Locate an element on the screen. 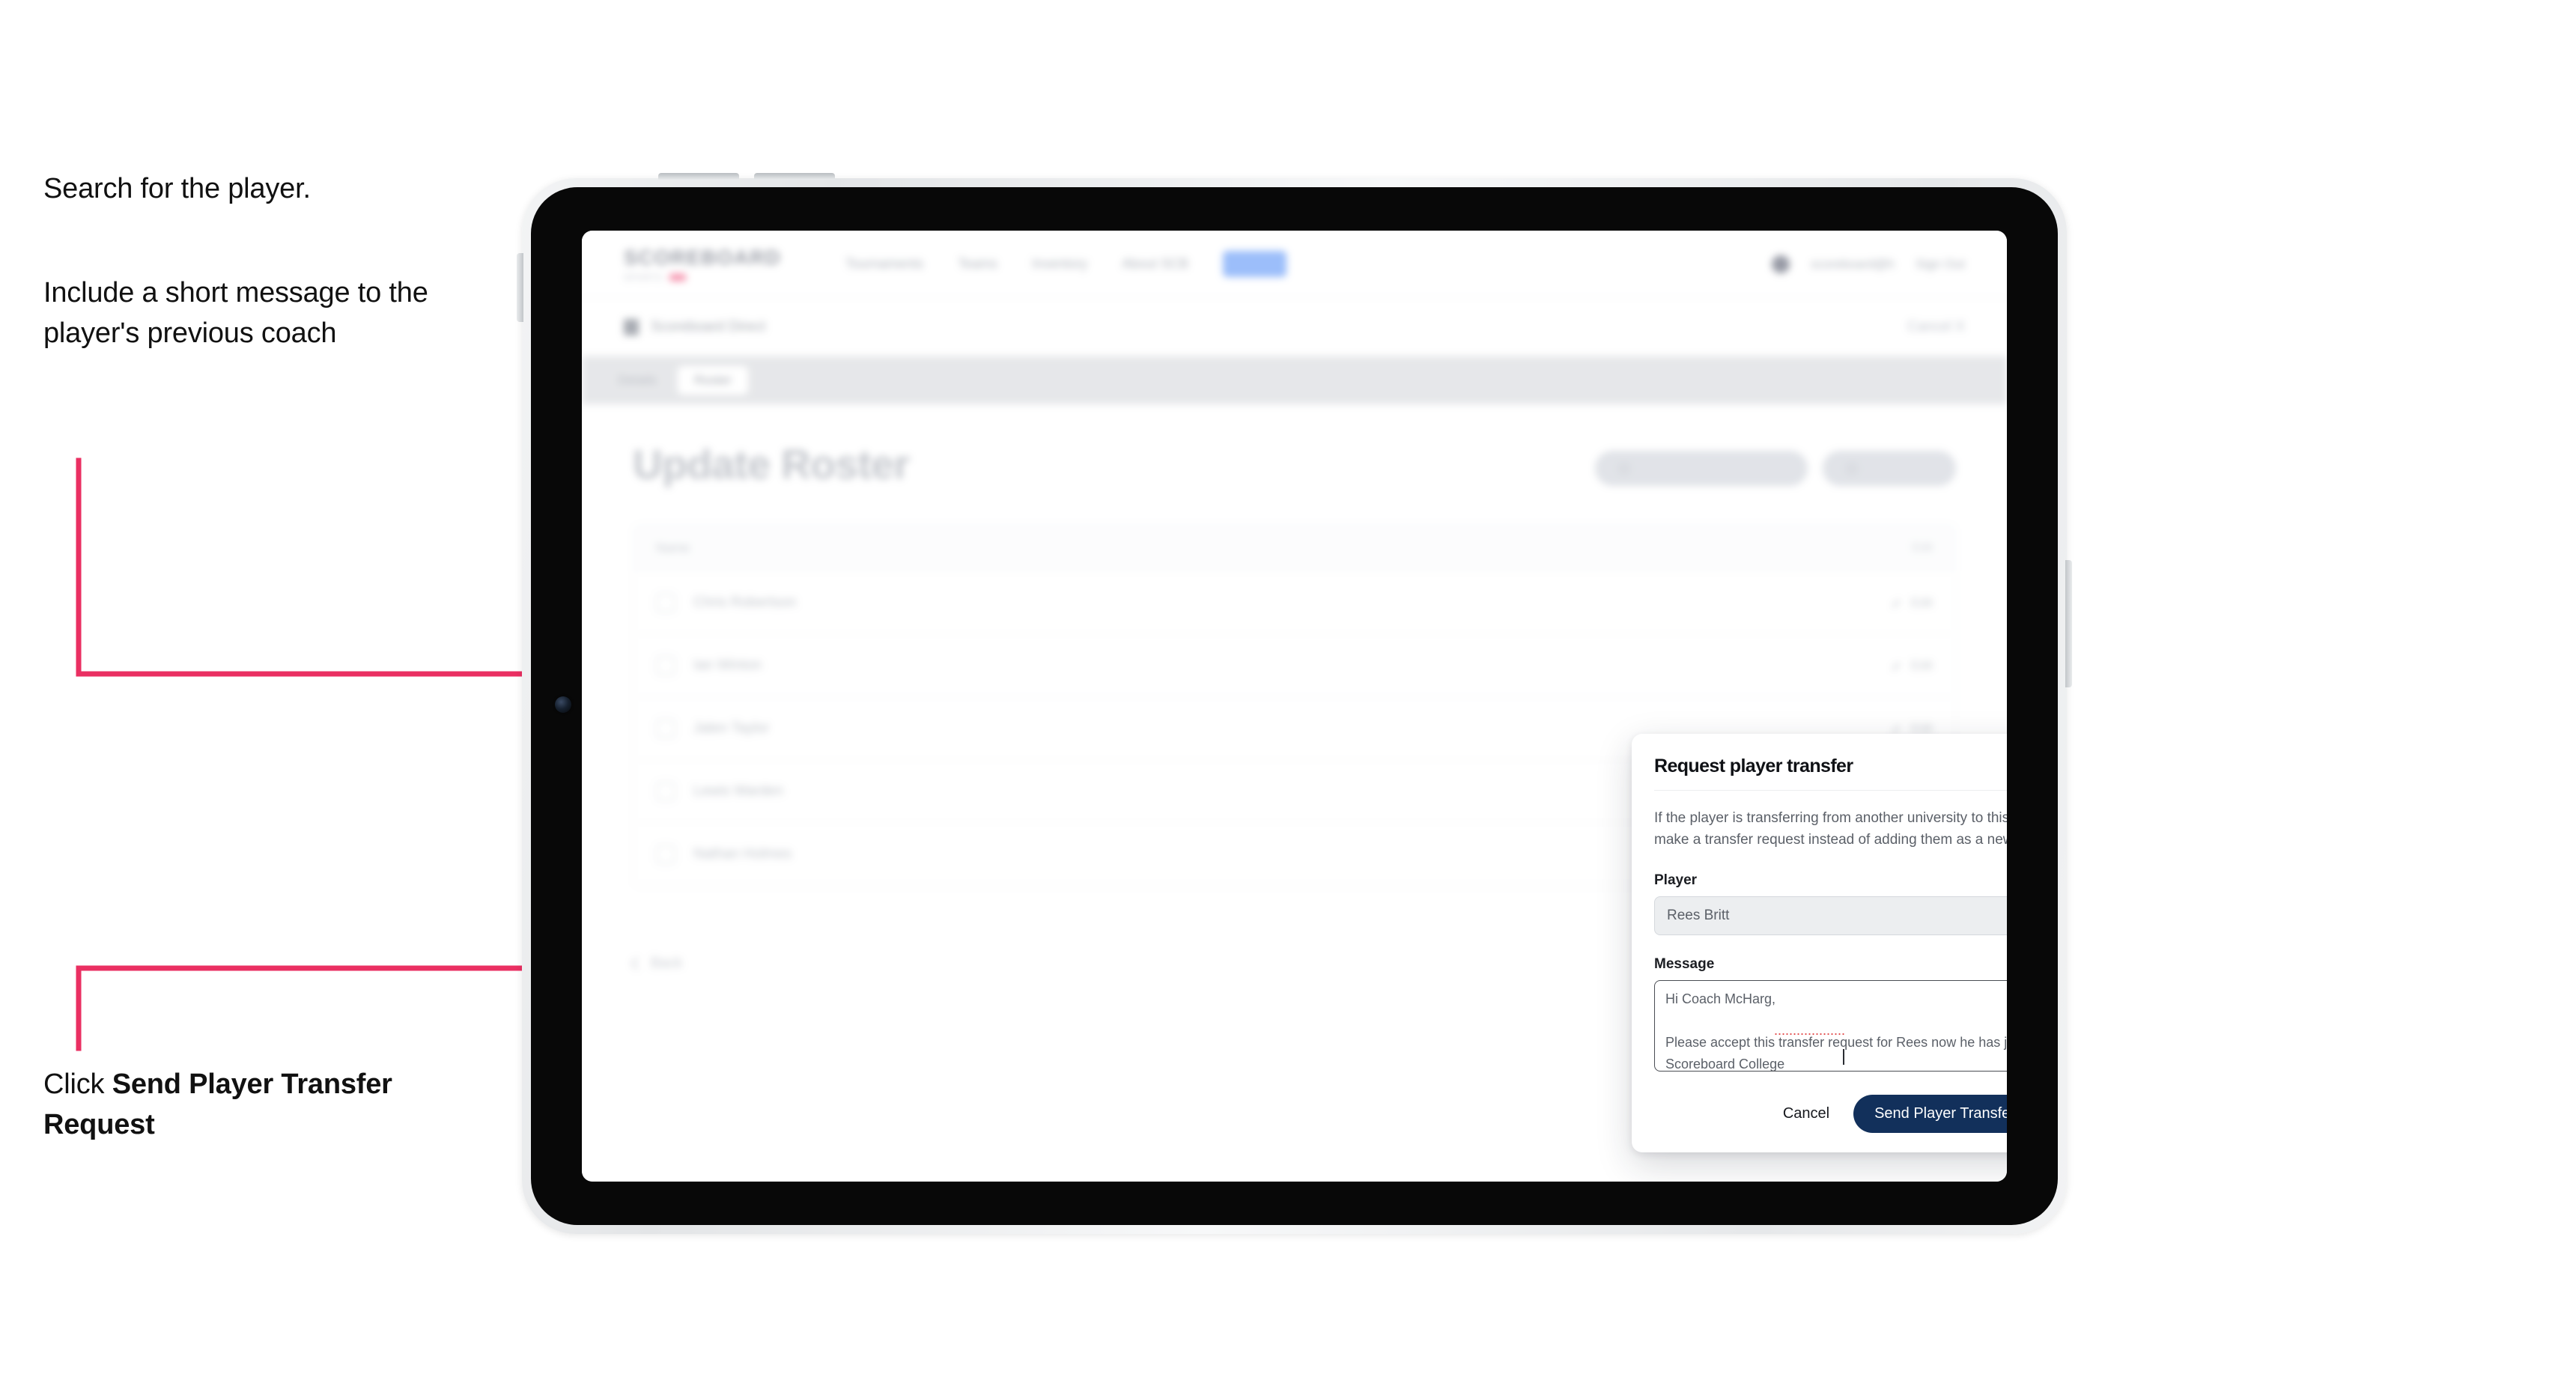 The height and width of the screenshot is (1386, 2576). dialog-divider is located at coordinates (1830, 790).